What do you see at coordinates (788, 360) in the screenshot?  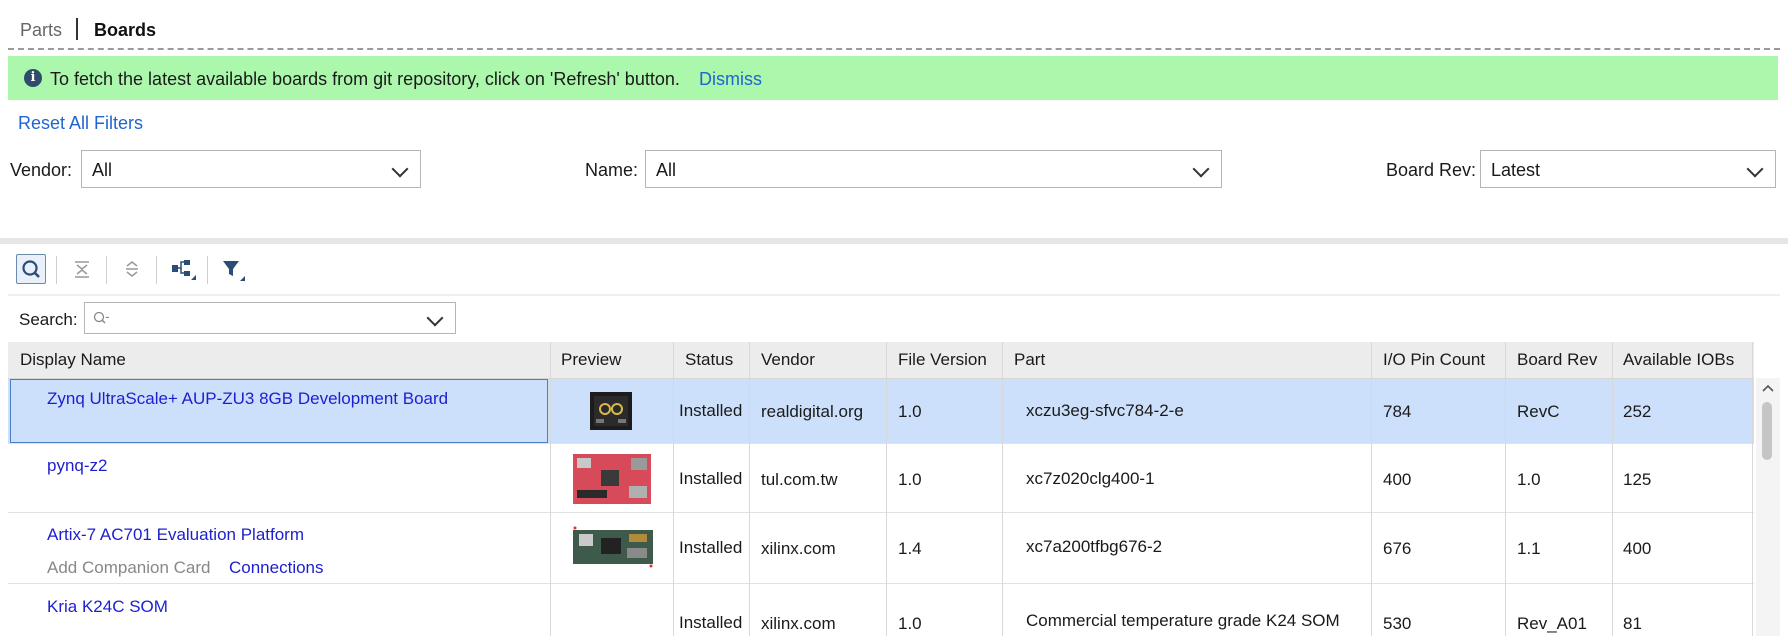 I see `col-vendor: Vendor` at bounding box center [788, 360].